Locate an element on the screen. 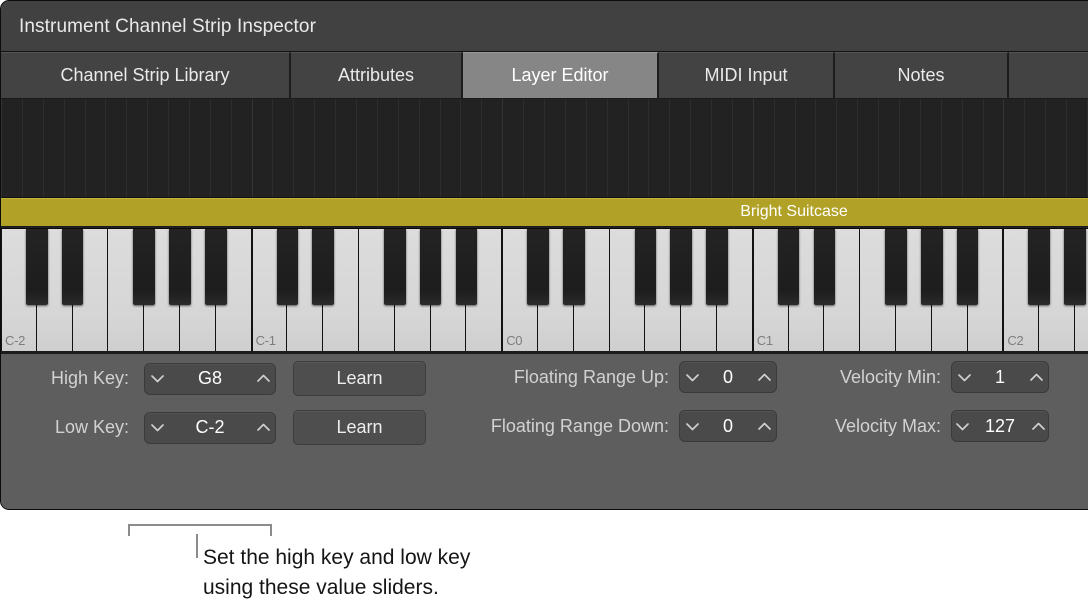  high-key-value: G8 is located at coordinates (210, 378).